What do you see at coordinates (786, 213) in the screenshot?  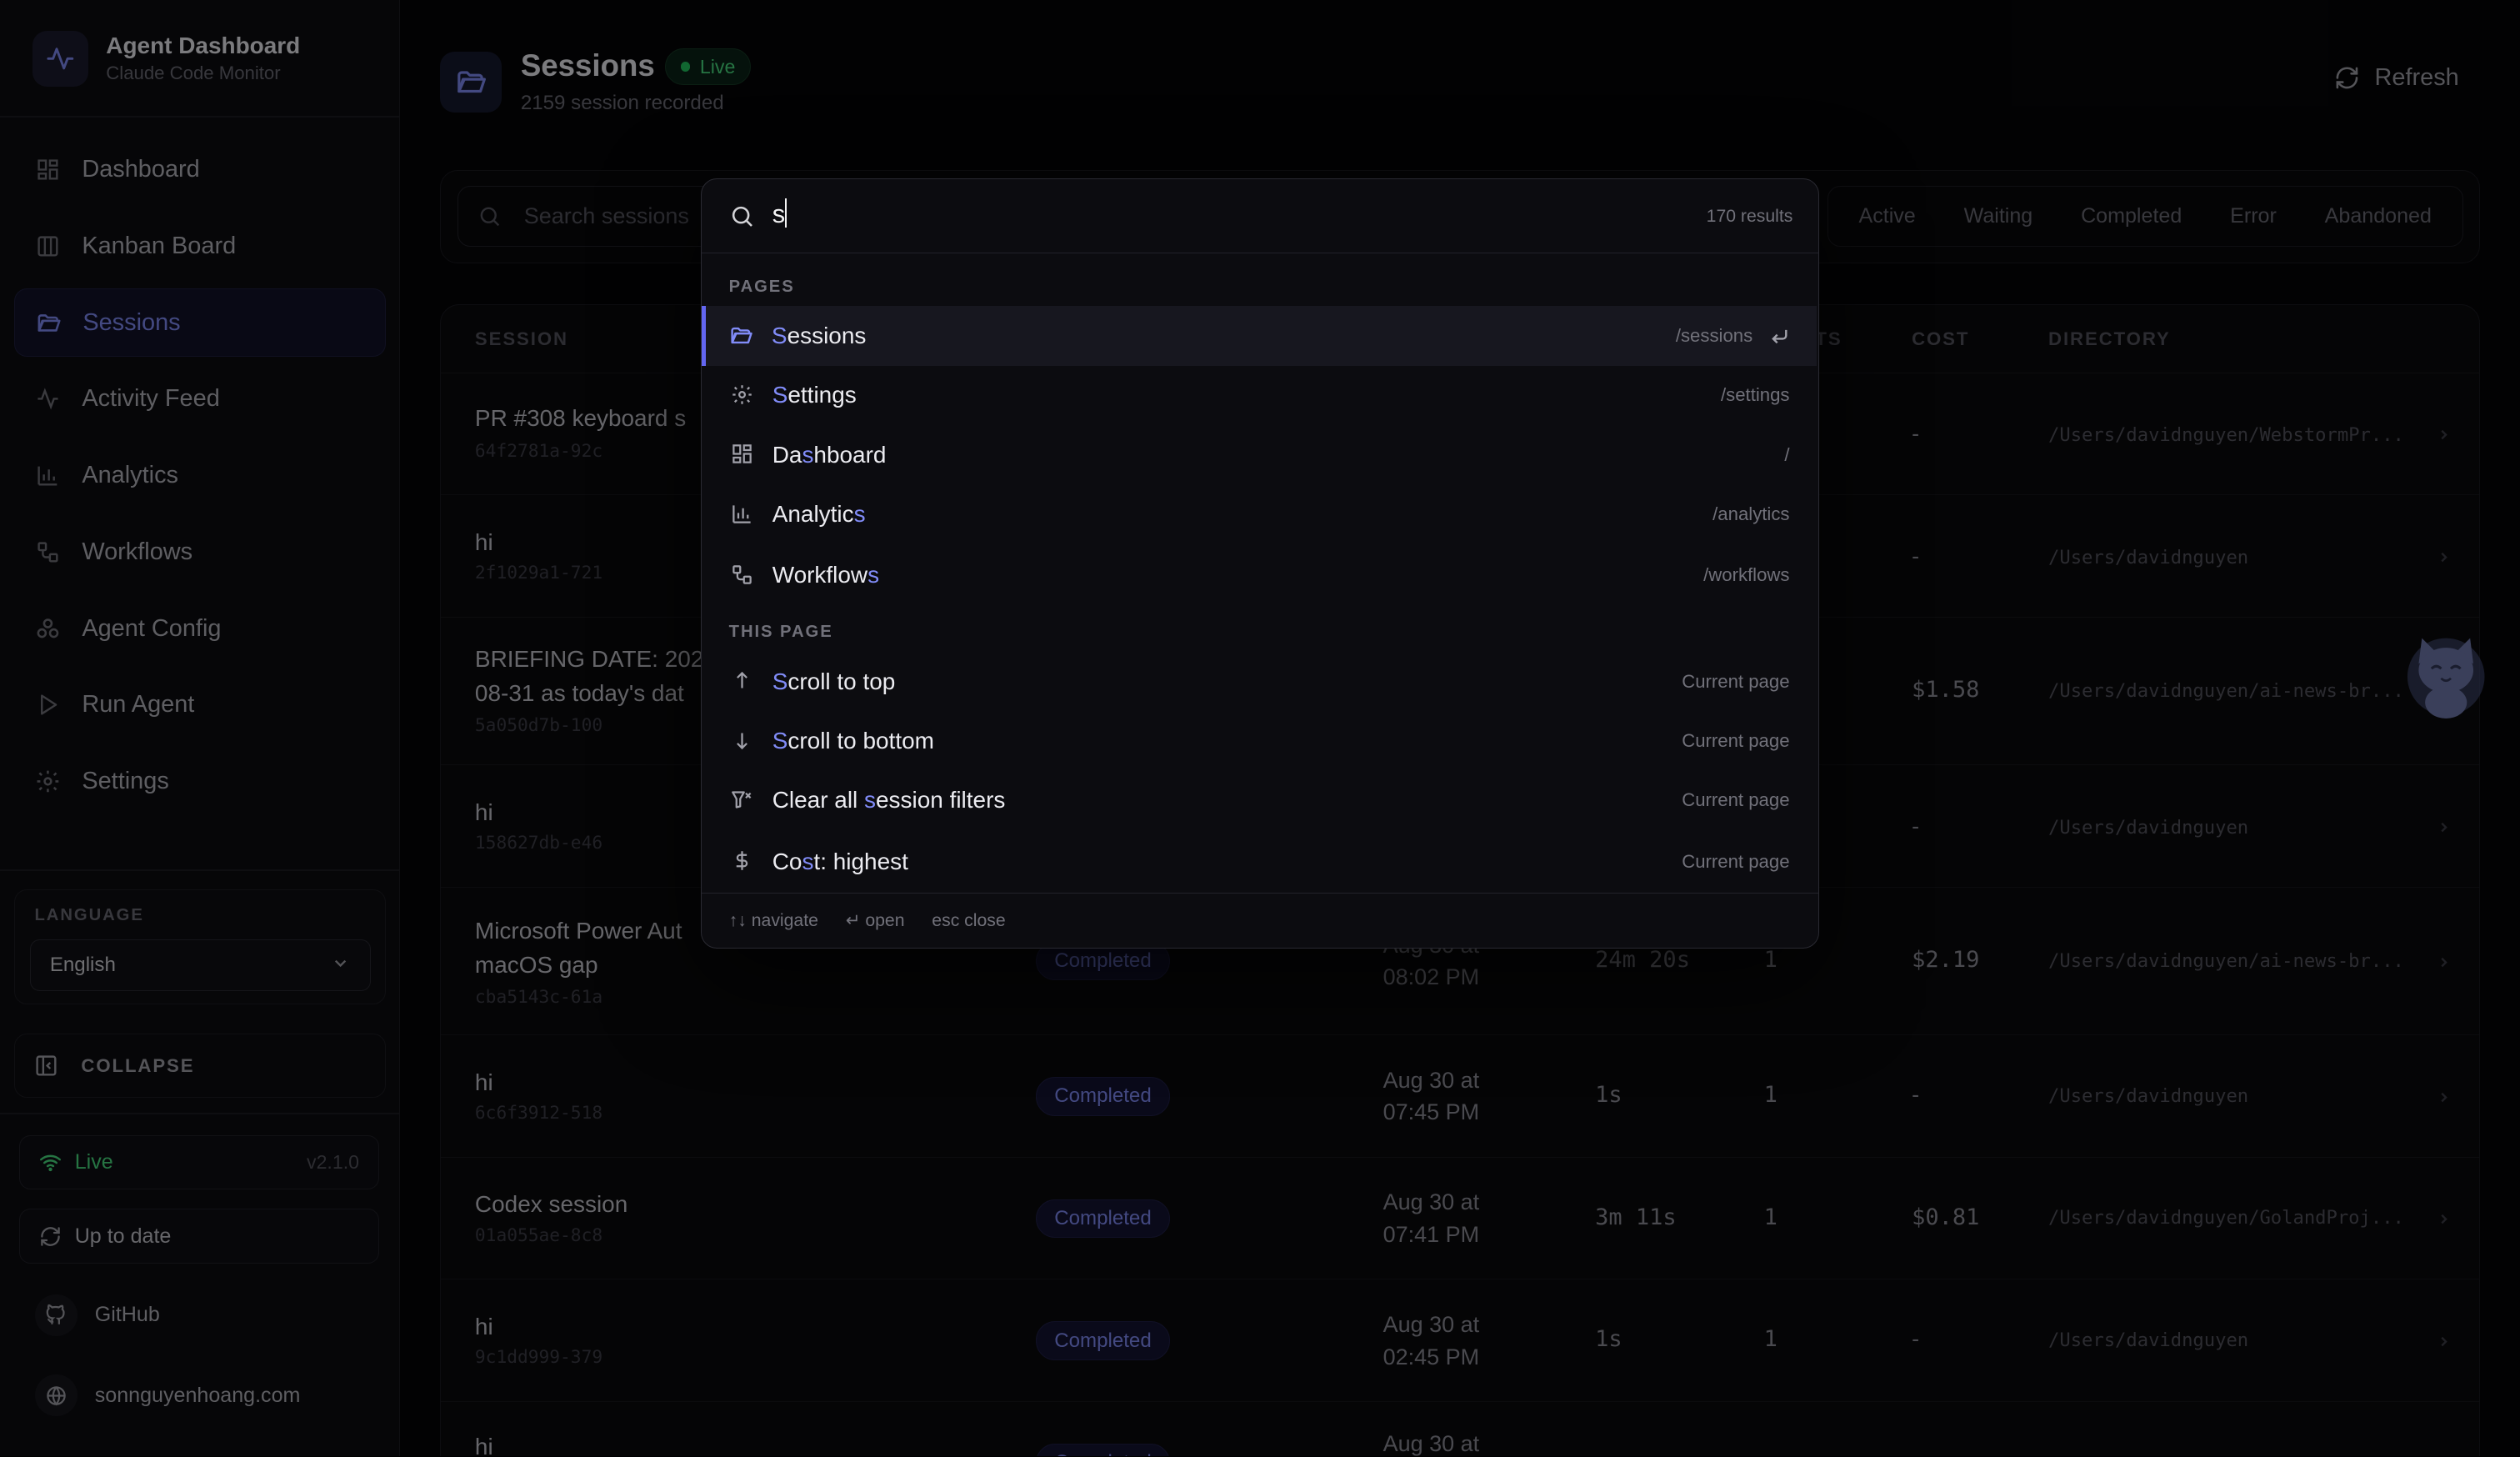 I see `text-caret` at bounding box center [786, 213].